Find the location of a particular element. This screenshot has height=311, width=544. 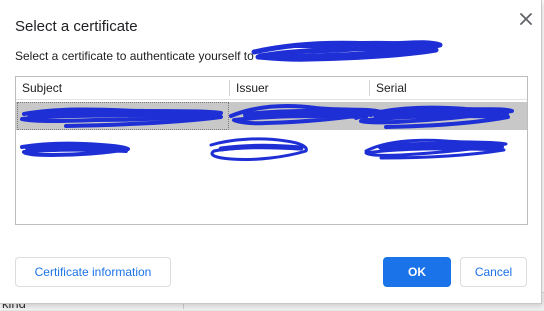

table-row is located at coordinates (271, 149).